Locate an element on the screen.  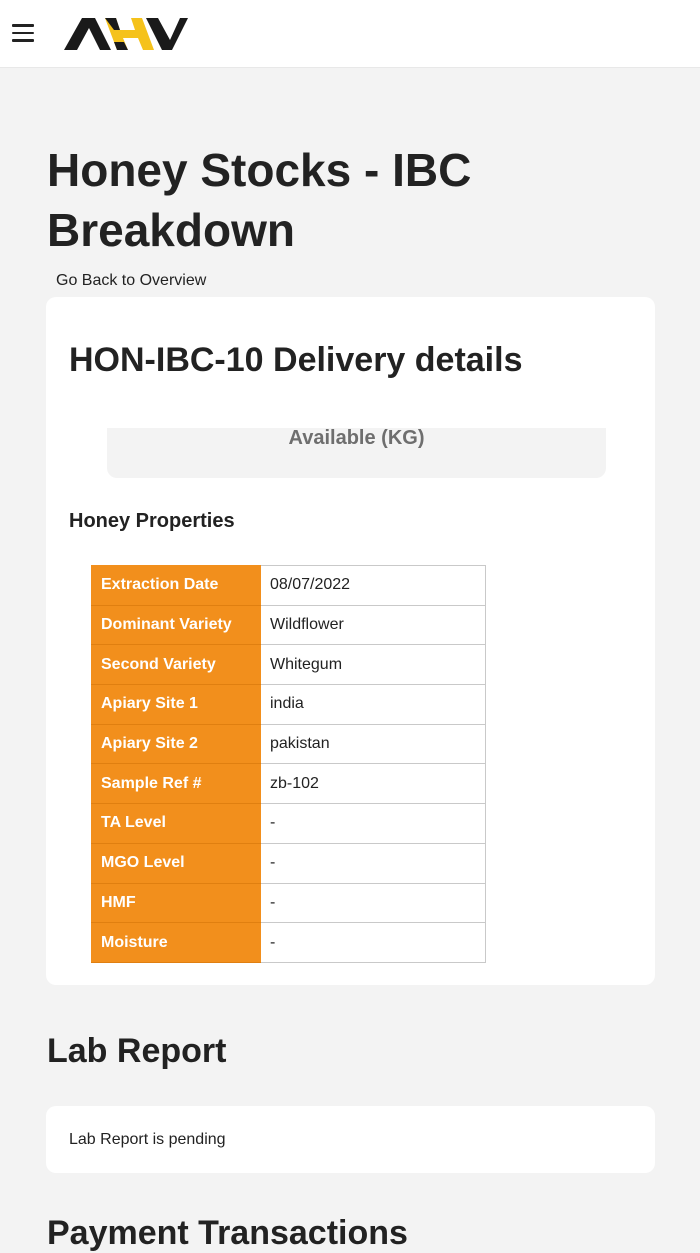
property-value: zb-102 is located at coordinates (373, 784).